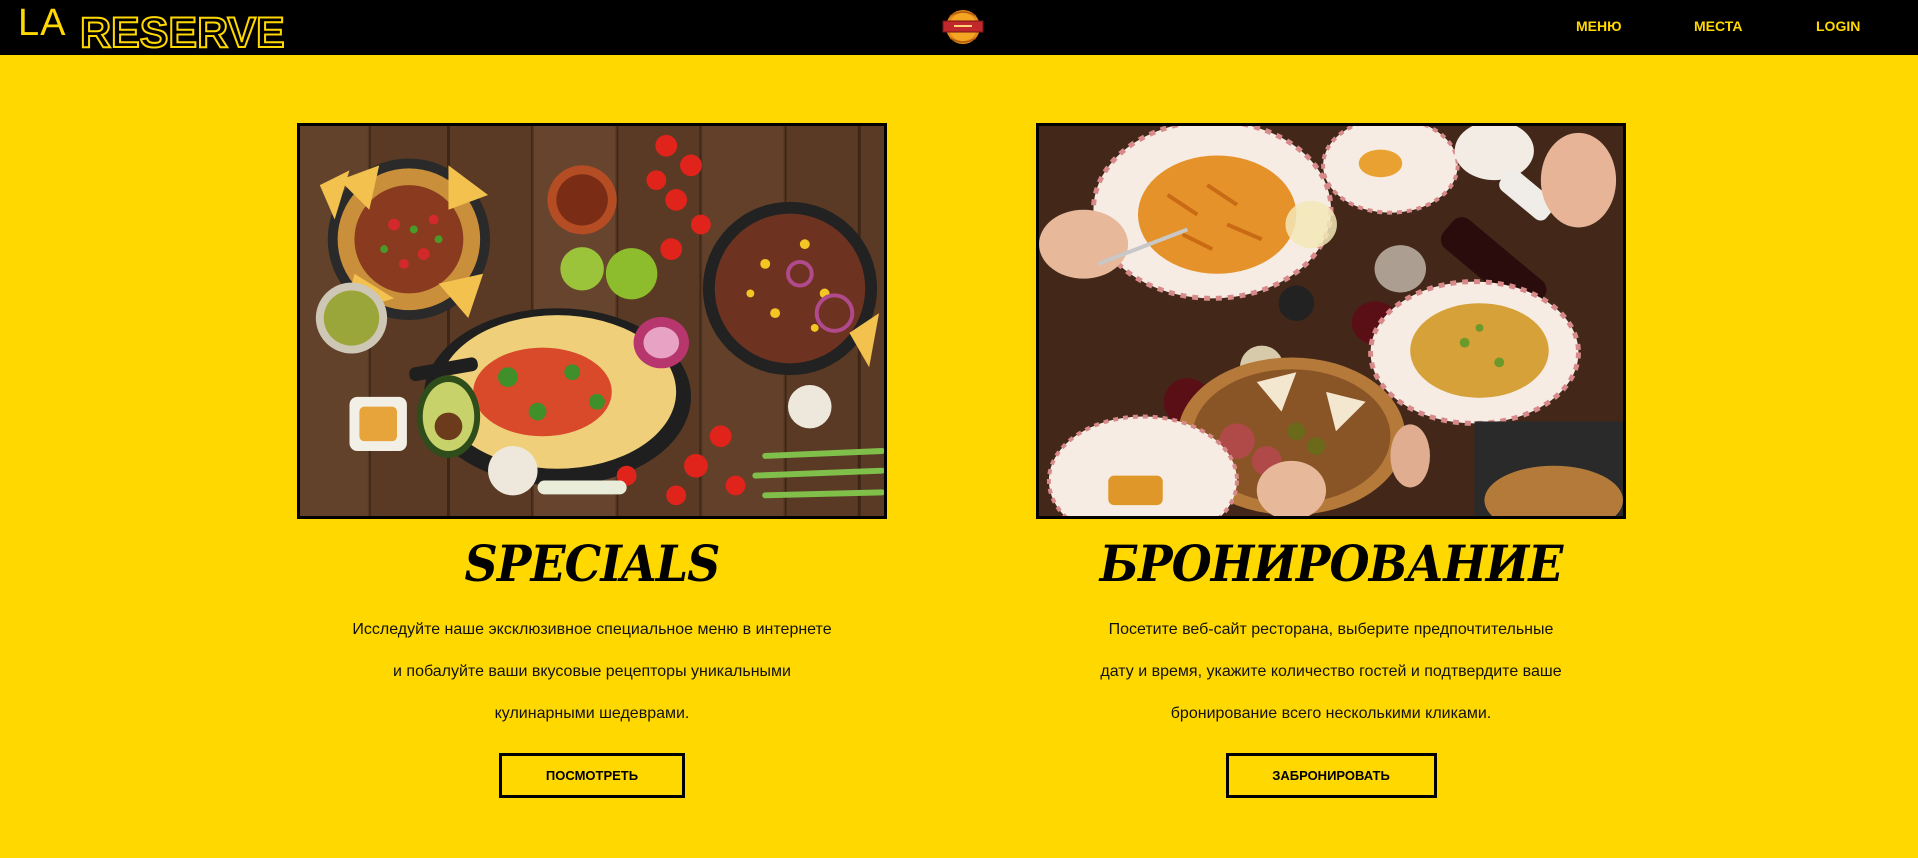 This screenshot has height=858, width=1918. What do you see at coordinates (963, 27) in the screenshot?
I see `restaurant-emblem-icon` at bounding box center [963, 27].